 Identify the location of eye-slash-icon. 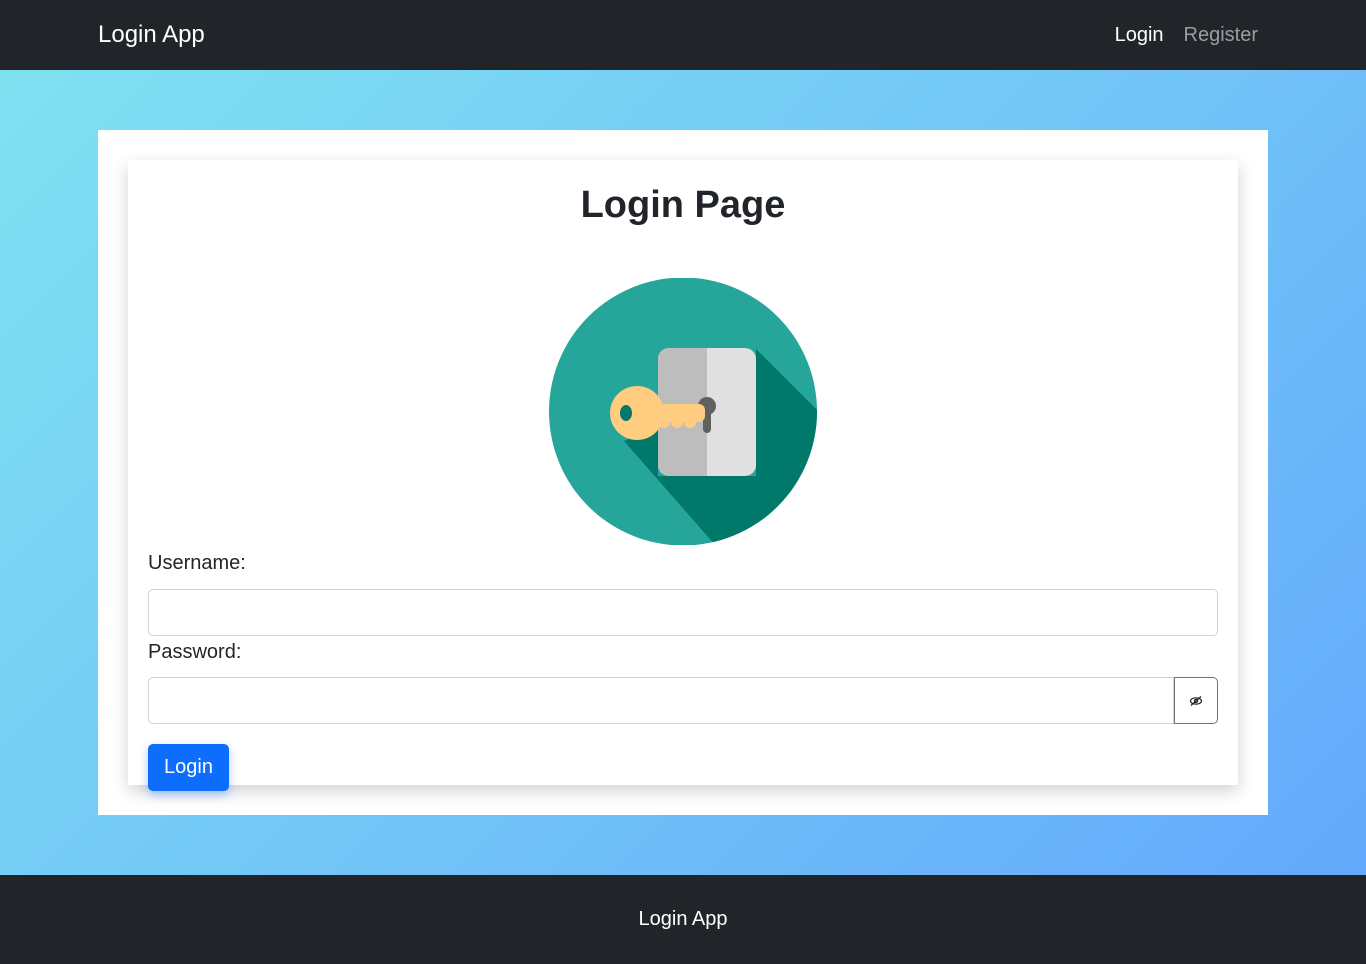
(1196, 700).